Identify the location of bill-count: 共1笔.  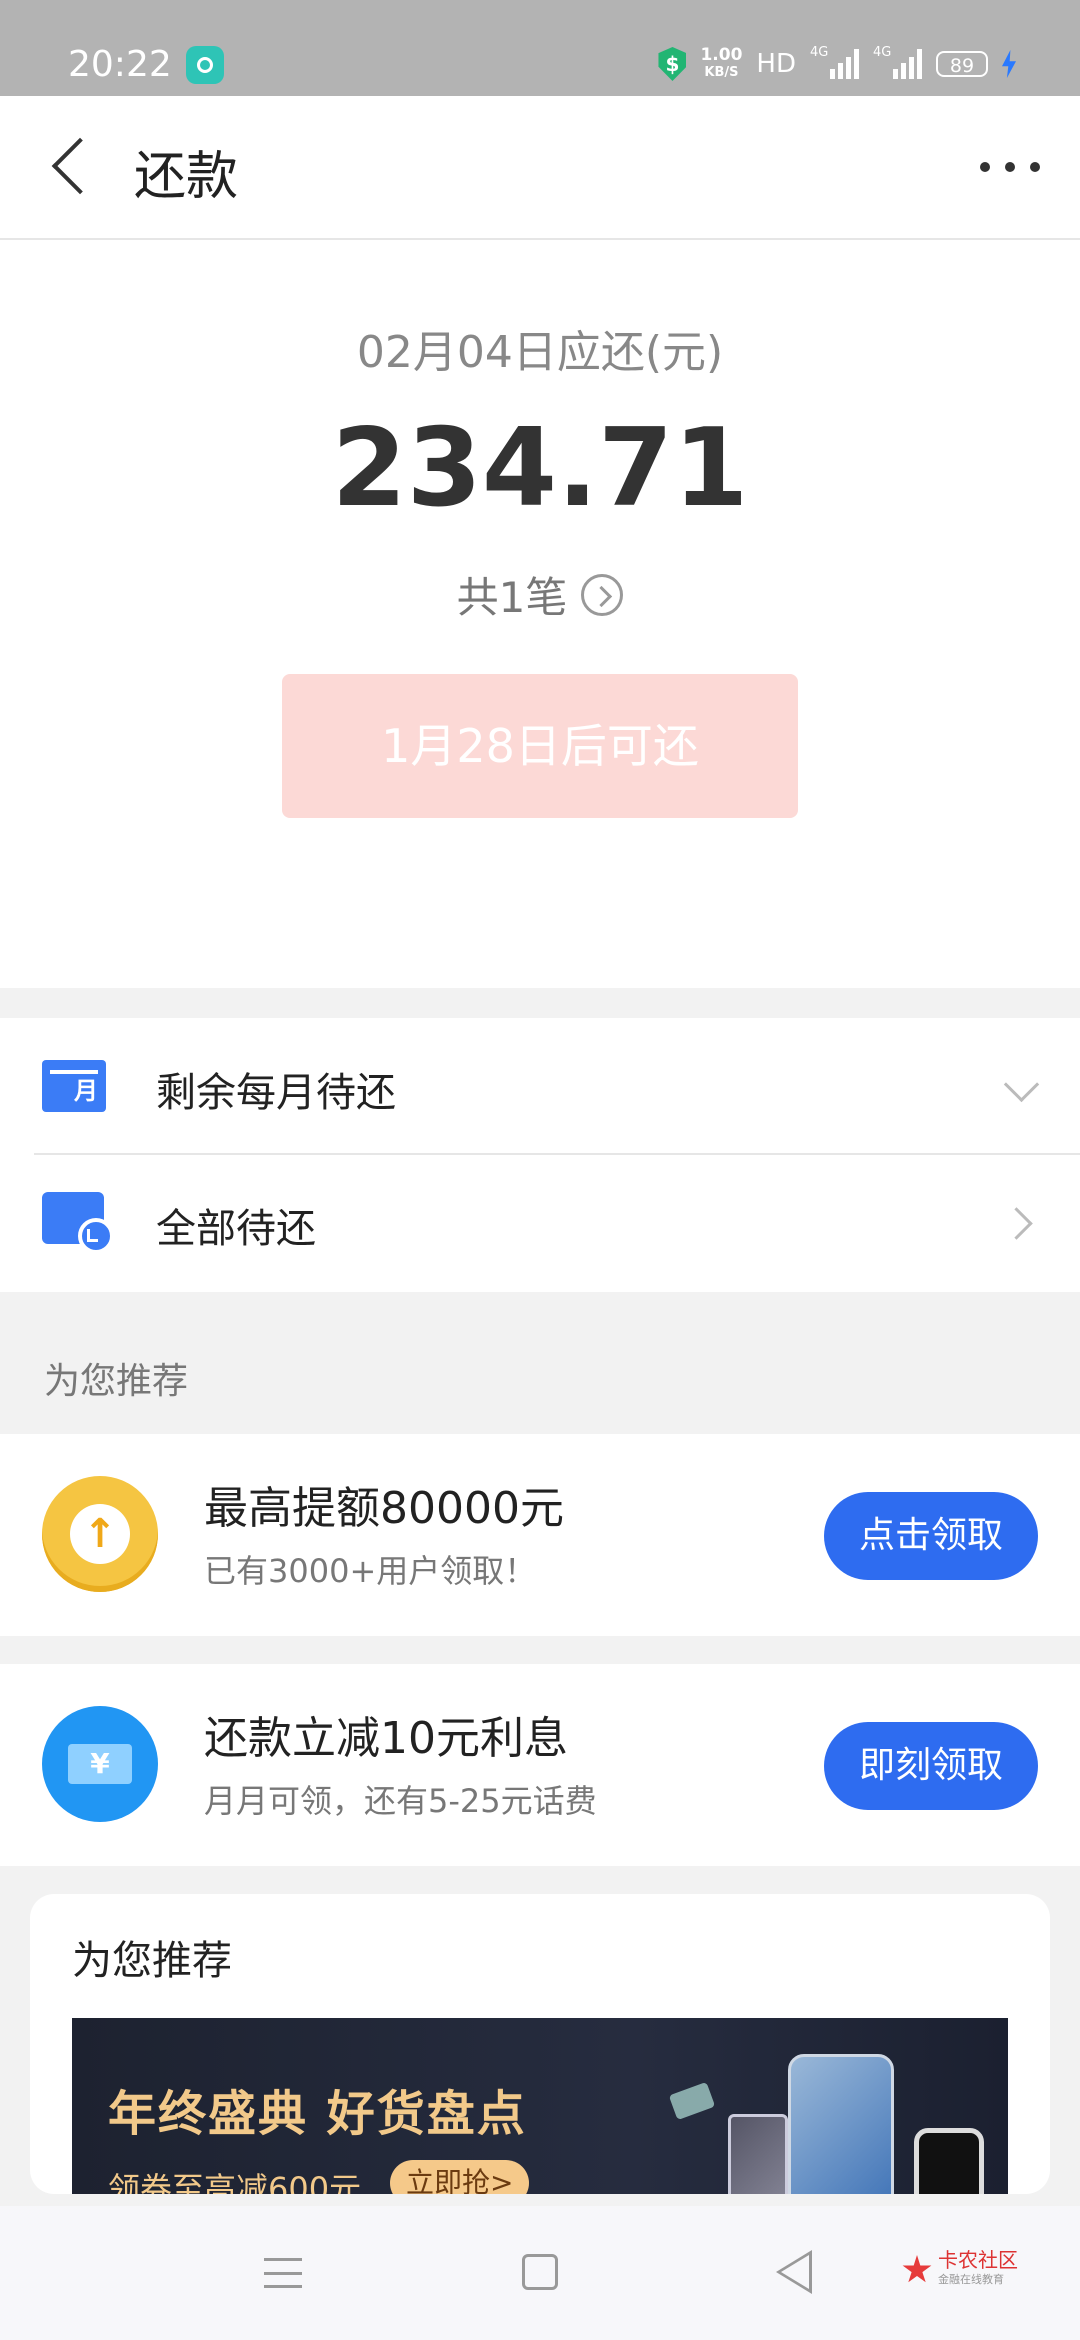
(512, 597).